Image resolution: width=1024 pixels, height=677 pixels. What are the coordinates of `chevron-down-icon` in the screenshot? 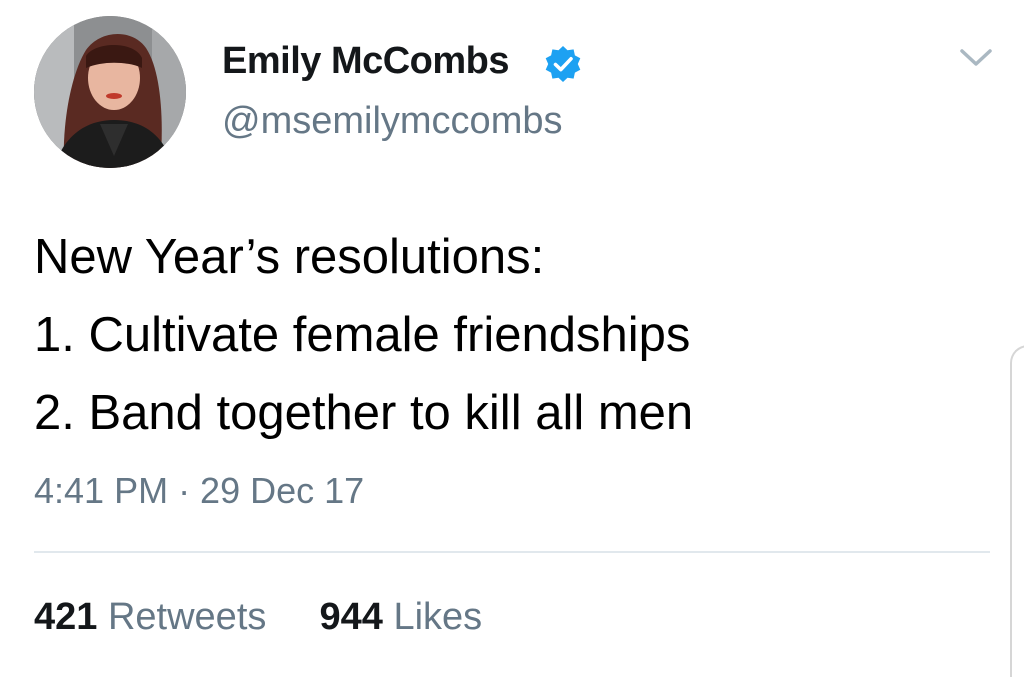 It's located at (976, 57).